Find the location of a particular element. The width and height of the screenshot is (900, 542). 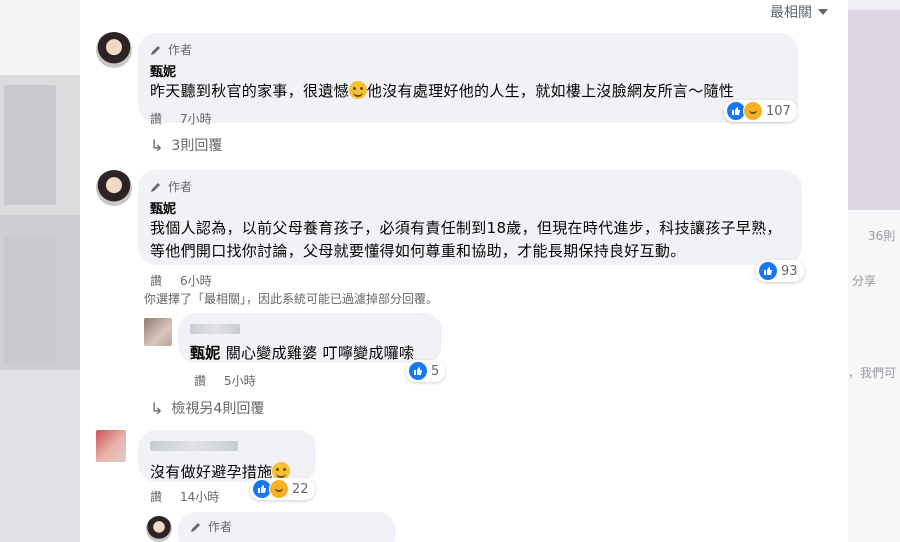

sort-dropdown: 最相關 is located at coordinates (799, 12).